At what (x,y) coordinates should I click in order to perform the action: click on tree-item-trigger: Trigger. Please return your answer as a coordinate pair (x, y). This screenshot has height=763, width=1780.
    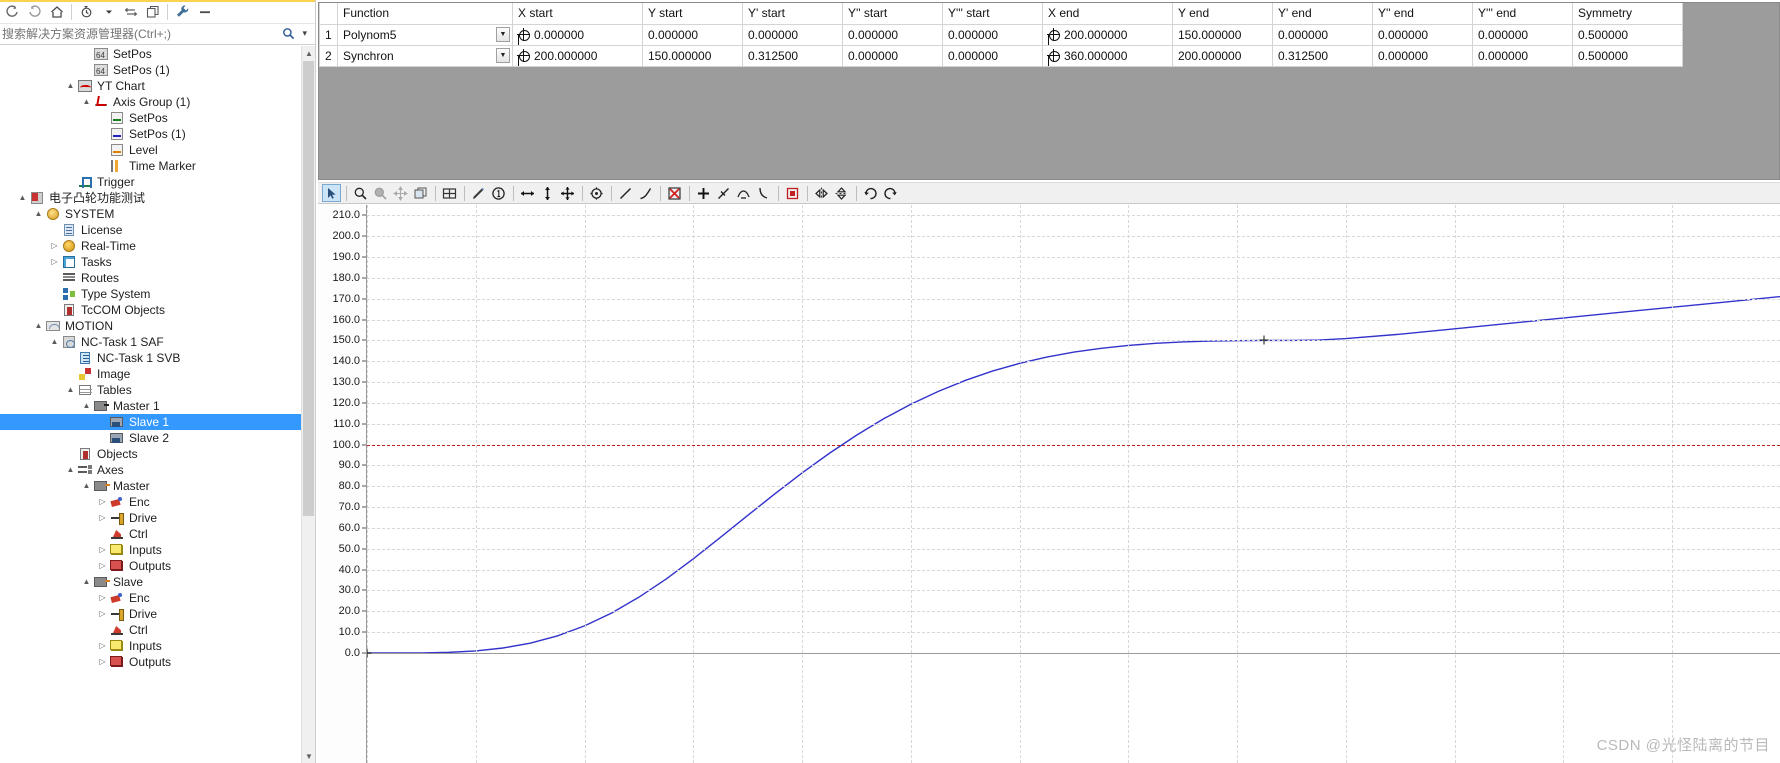
    Looking at the image, I should click on (157, 182).